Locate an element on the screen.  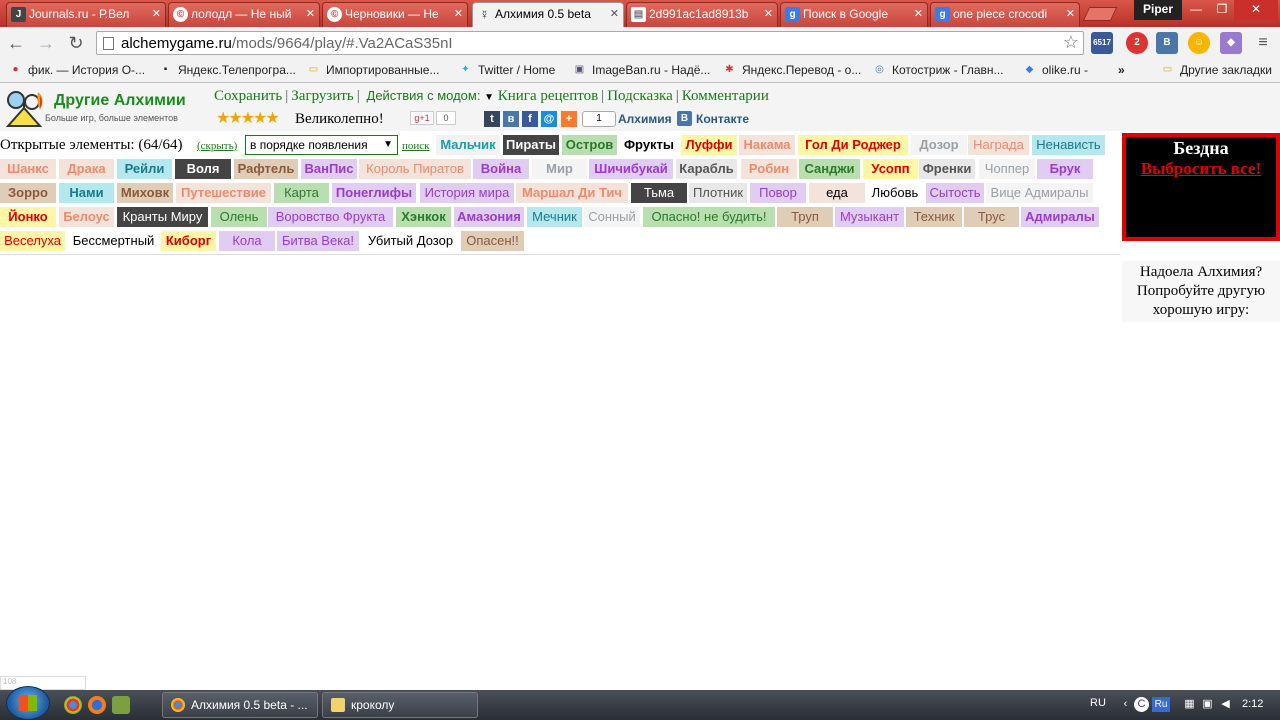
element-chip: Воровство Фрукта is located at coordinates (330, 217).